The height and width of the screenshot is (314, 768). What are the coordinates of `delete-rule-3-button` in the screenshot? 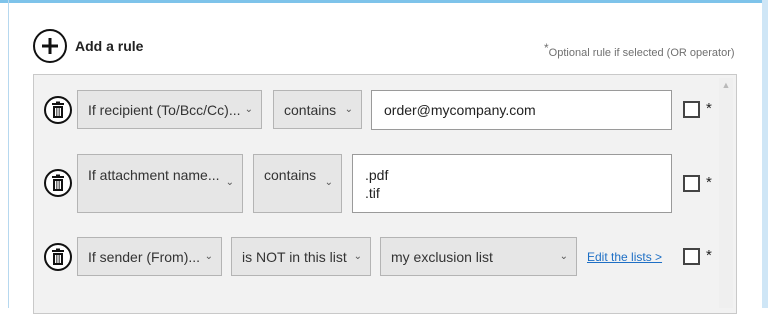 It's located at (58, 257).